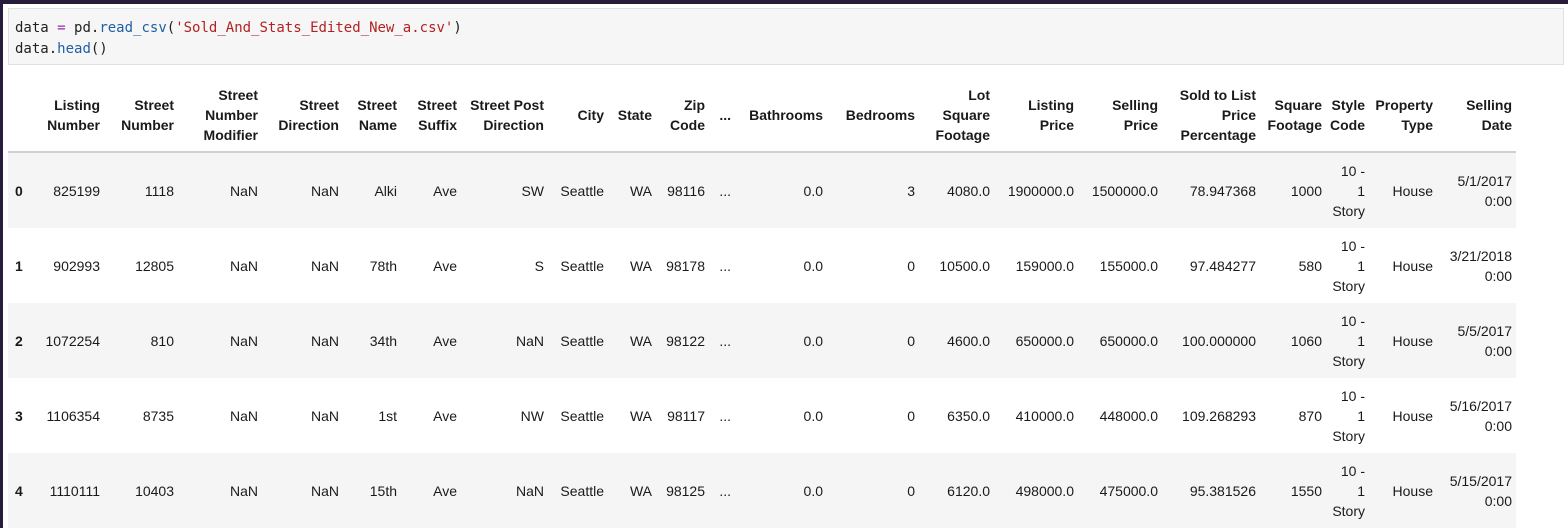 The image size is (1568, 528). I want to click on table-cell: 902993, so click(76, 265).